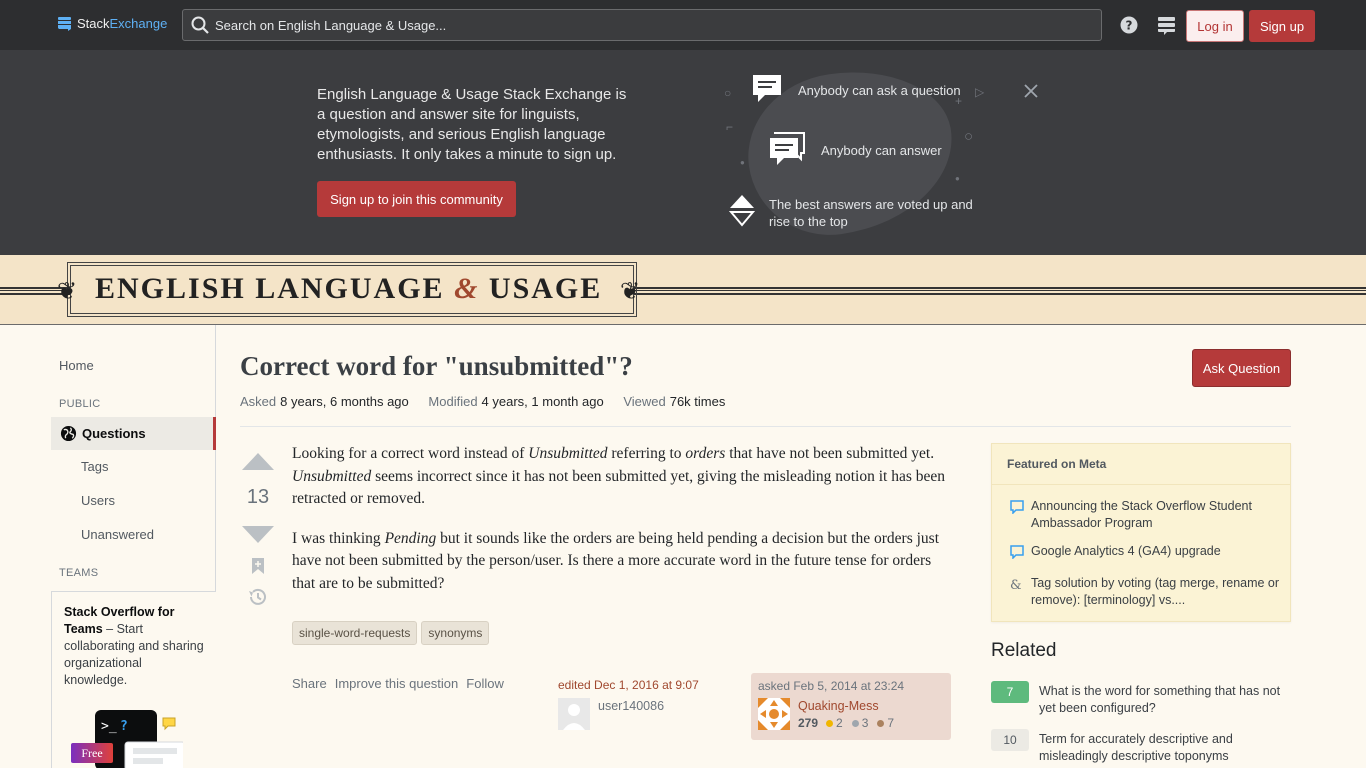 This screenshot has width=1366, height=768. I want to click on follow-link: Follow, so click(485, 683).